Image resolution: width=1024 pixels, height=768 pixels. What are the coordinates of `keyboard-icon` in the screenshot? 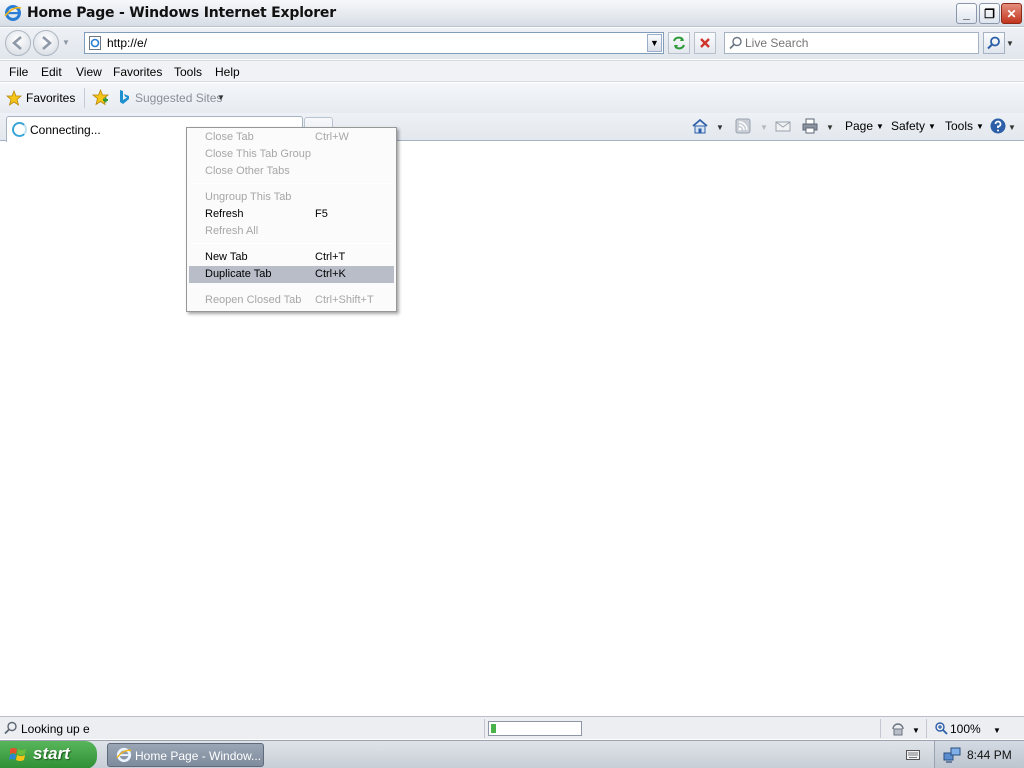 It's located at (913, 755).